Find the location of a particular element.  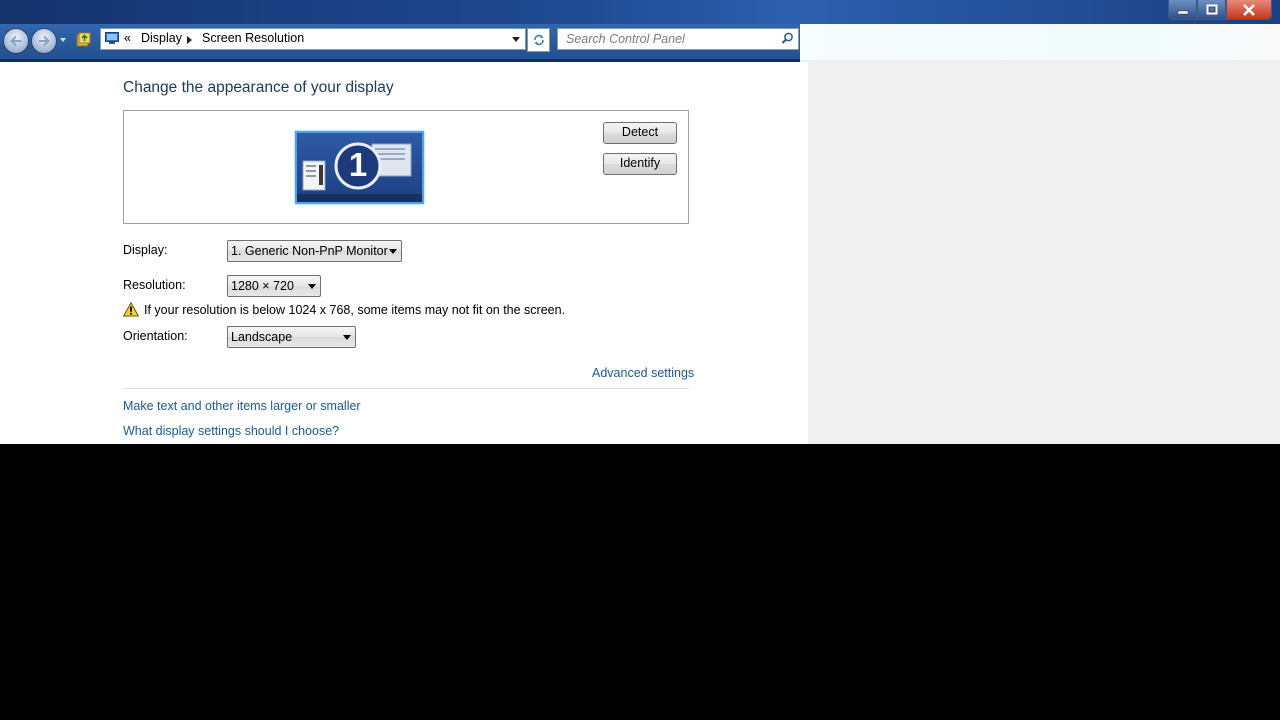

background-band is located at coordinates (1040, 42).